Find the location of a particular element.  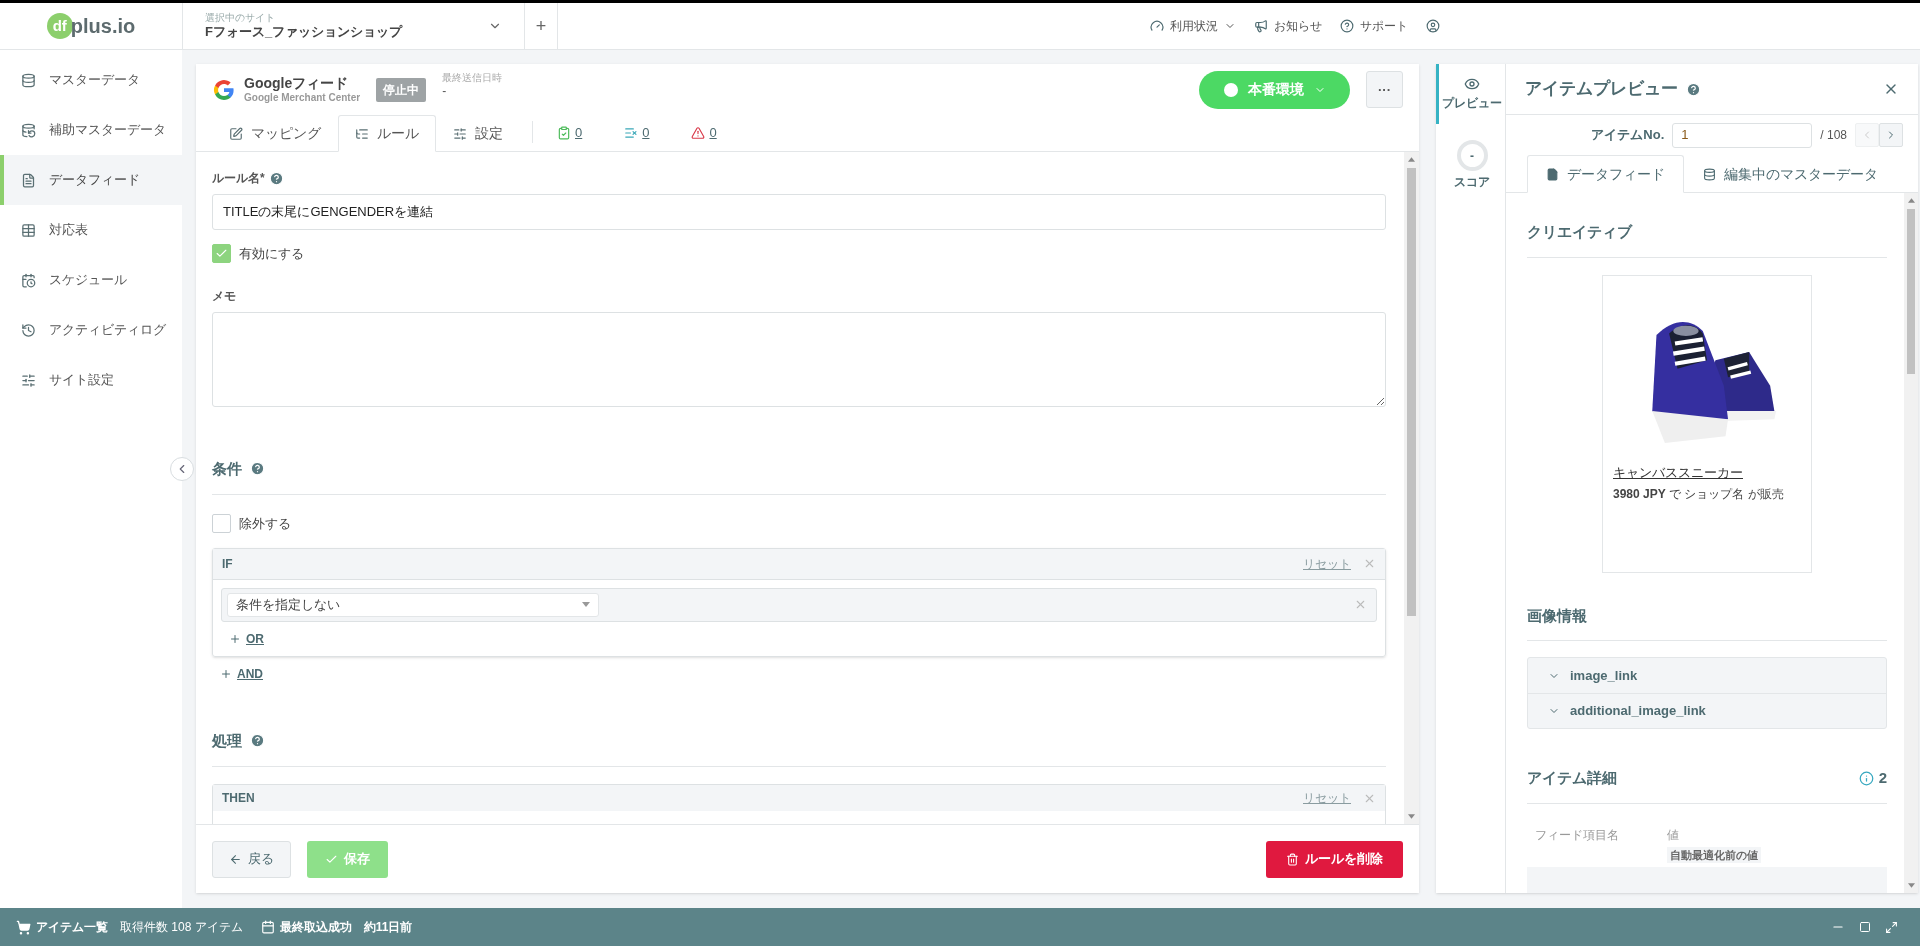

sidebar-item: 対応表 is located at coordinates (91, 230).